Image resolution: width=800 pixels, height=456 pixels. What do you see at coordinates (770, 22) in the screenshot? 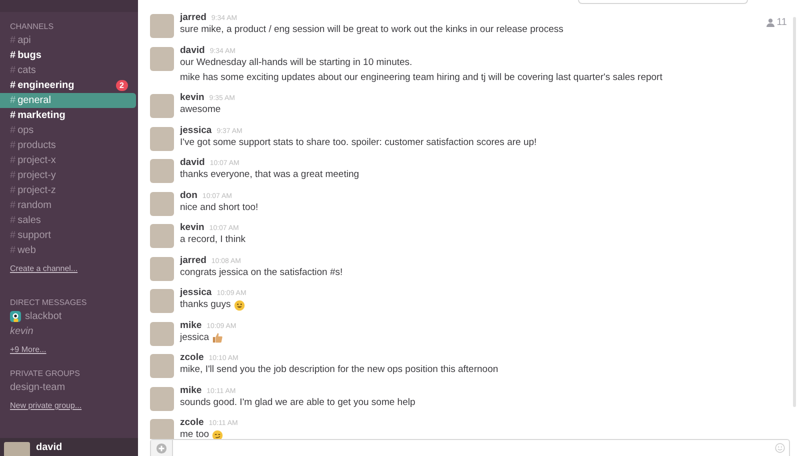
I see `person-icon` at bounding box center [770, 22].